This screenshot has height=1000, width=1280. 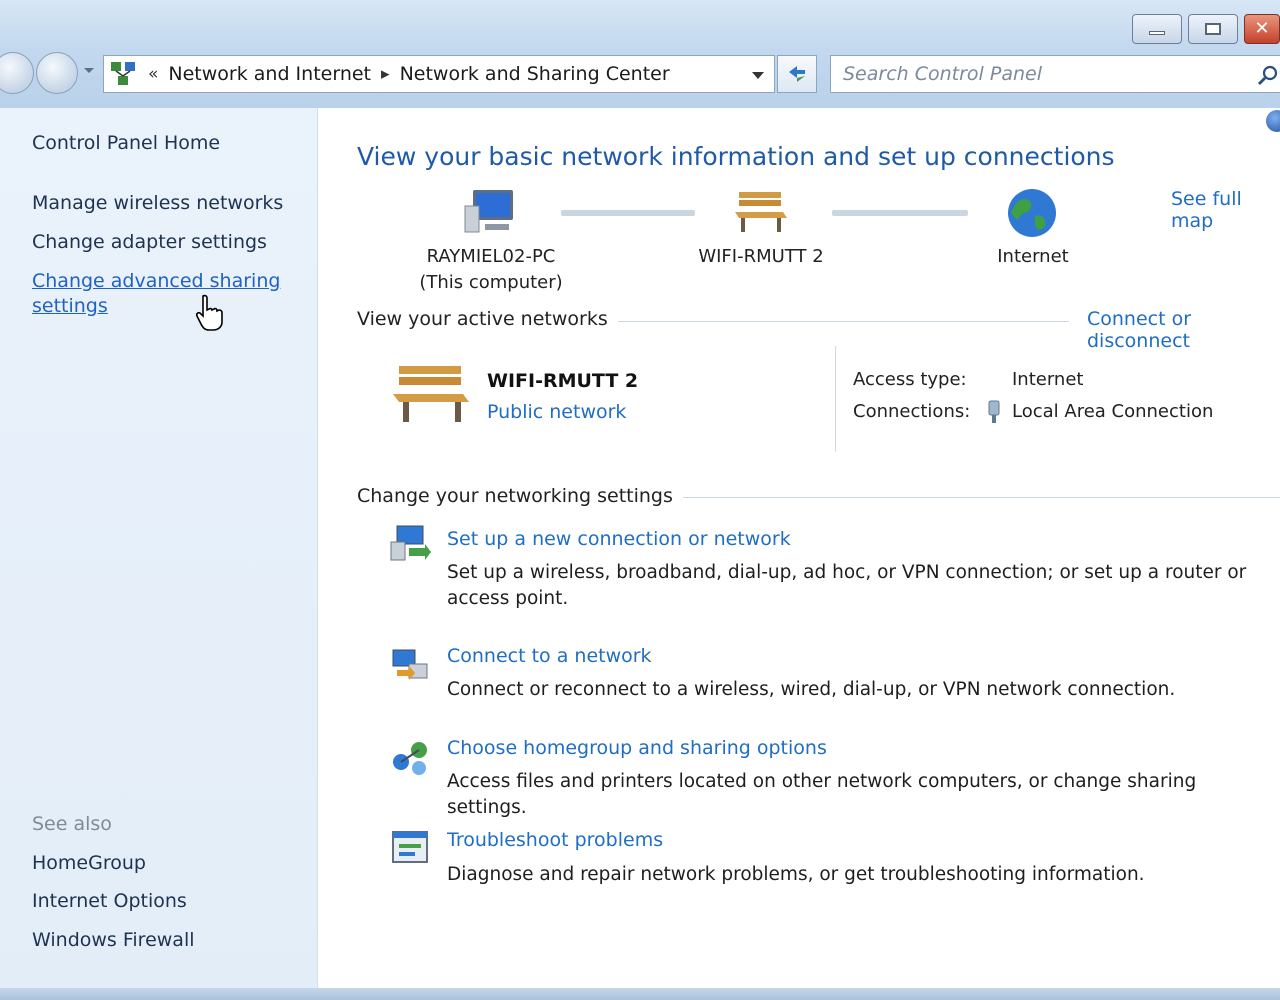 What do you see at coordinates (491, 256) in the screenshot?
I see `map-computer-name: RAYMIEL02-PC` at bounding box center [491, 256].